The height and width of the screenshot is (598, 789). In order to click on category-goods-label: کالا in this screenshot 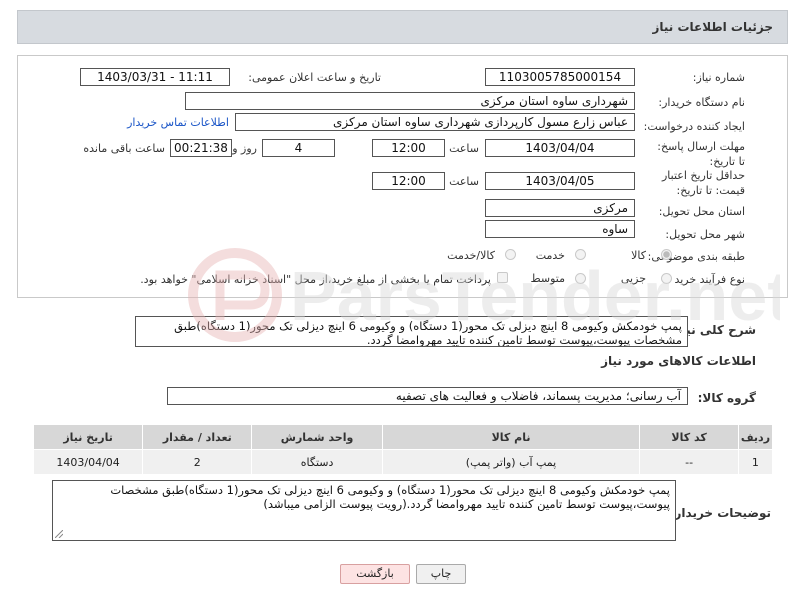, I will do `click(638, 255)`.